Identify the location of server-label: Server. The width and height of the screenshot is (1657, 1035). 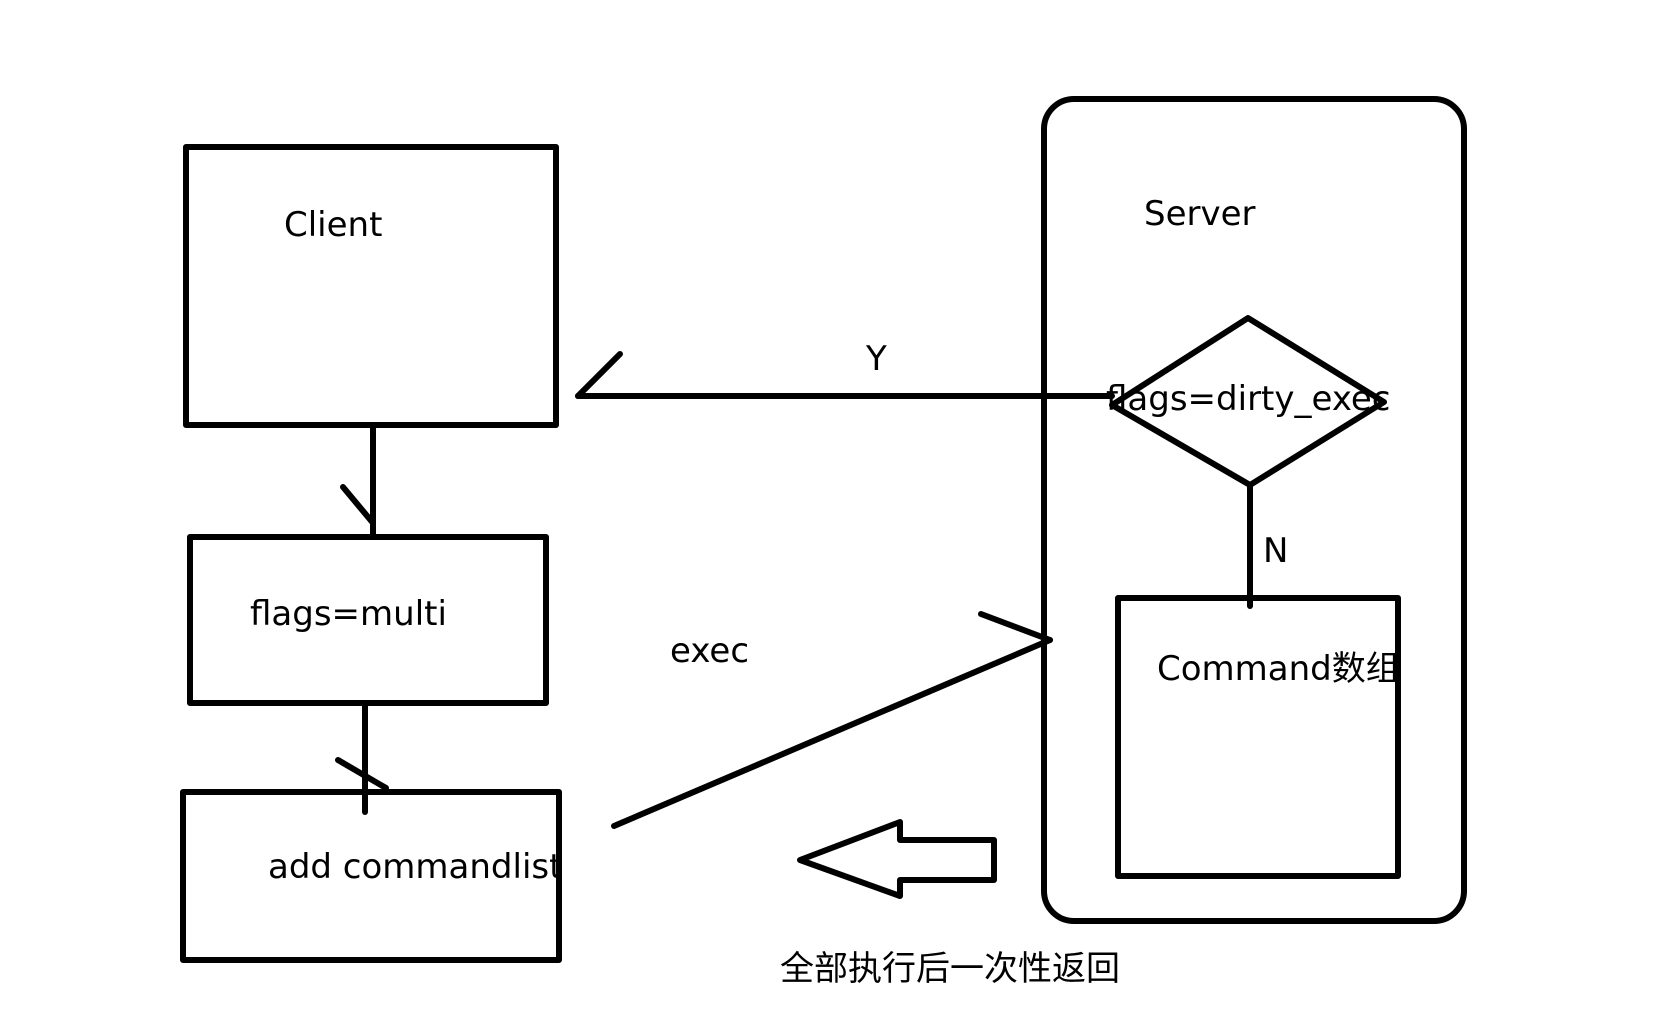
(1200, 214).